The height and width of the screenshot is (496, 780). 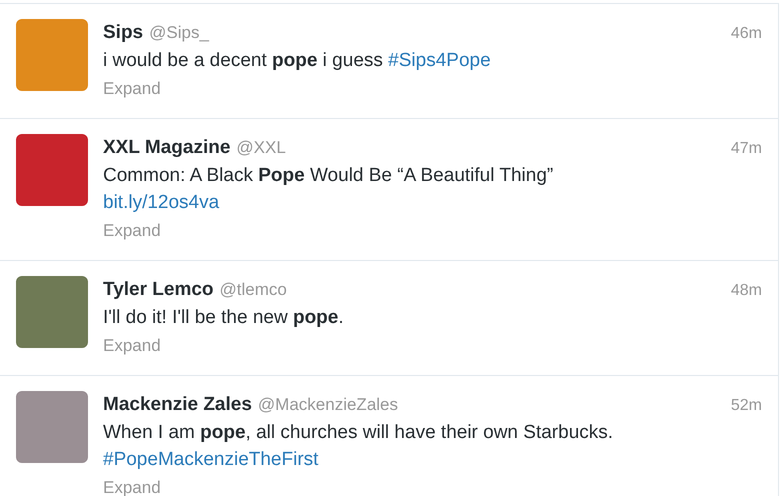 I want to click on tweet-link: bit.ly/12os4va, so click(x=161, y=202).